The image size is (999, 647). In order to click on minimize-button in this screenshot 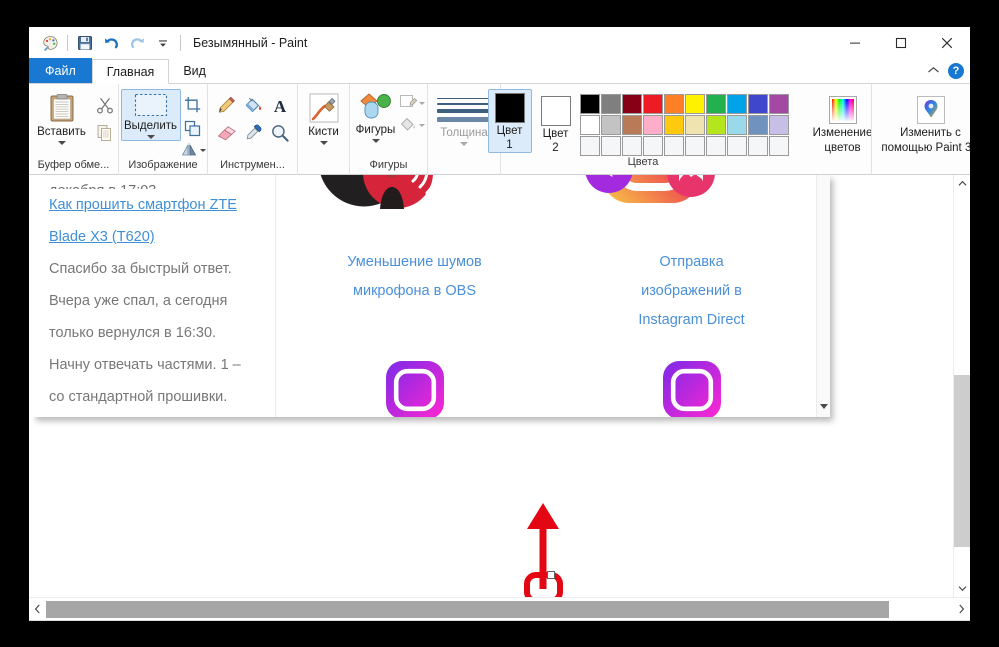, I will do `click(855, 43)`.